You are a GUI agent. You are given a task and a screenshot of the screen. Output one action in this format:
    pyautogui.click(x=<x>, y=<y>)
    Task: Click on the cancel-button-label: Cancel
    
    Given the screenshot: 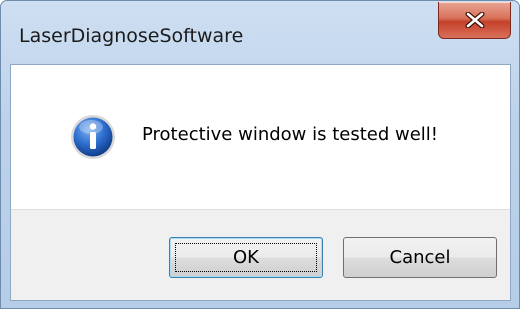 What is the action you would take?
    pyautogui.click(x=420, y=257)
    